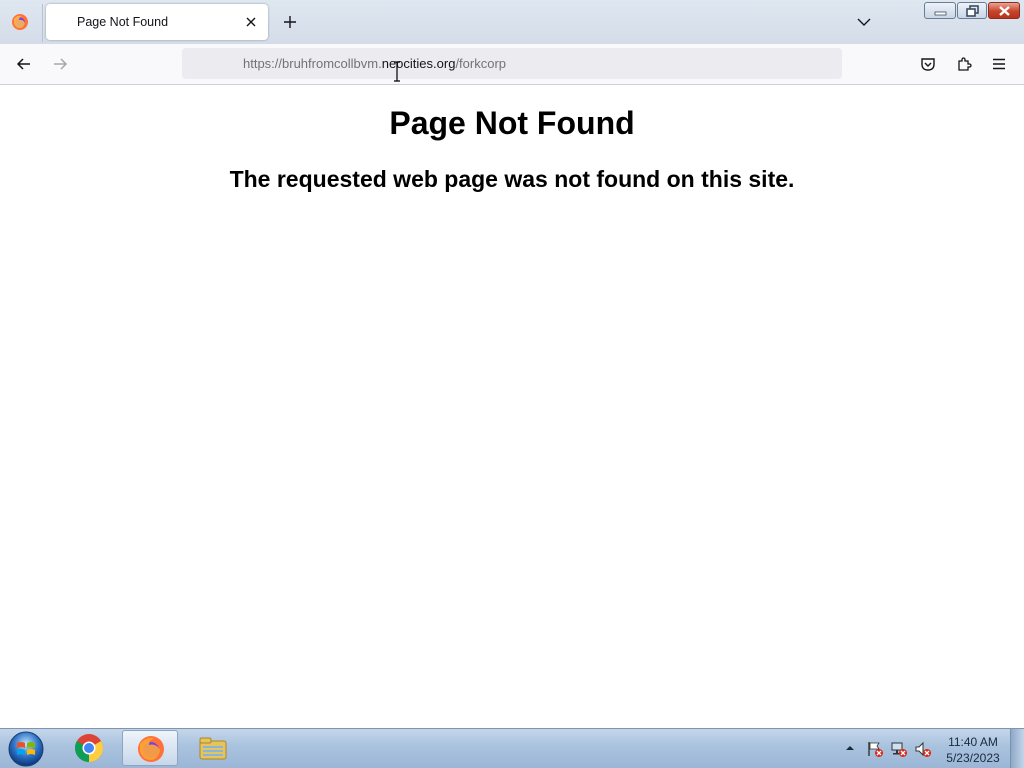 Image resolution: width=1024 pixels, height=768 pixels. Describe the element at coordinates (940, 10) in the screenshot. I see `minimize-button` at that location.